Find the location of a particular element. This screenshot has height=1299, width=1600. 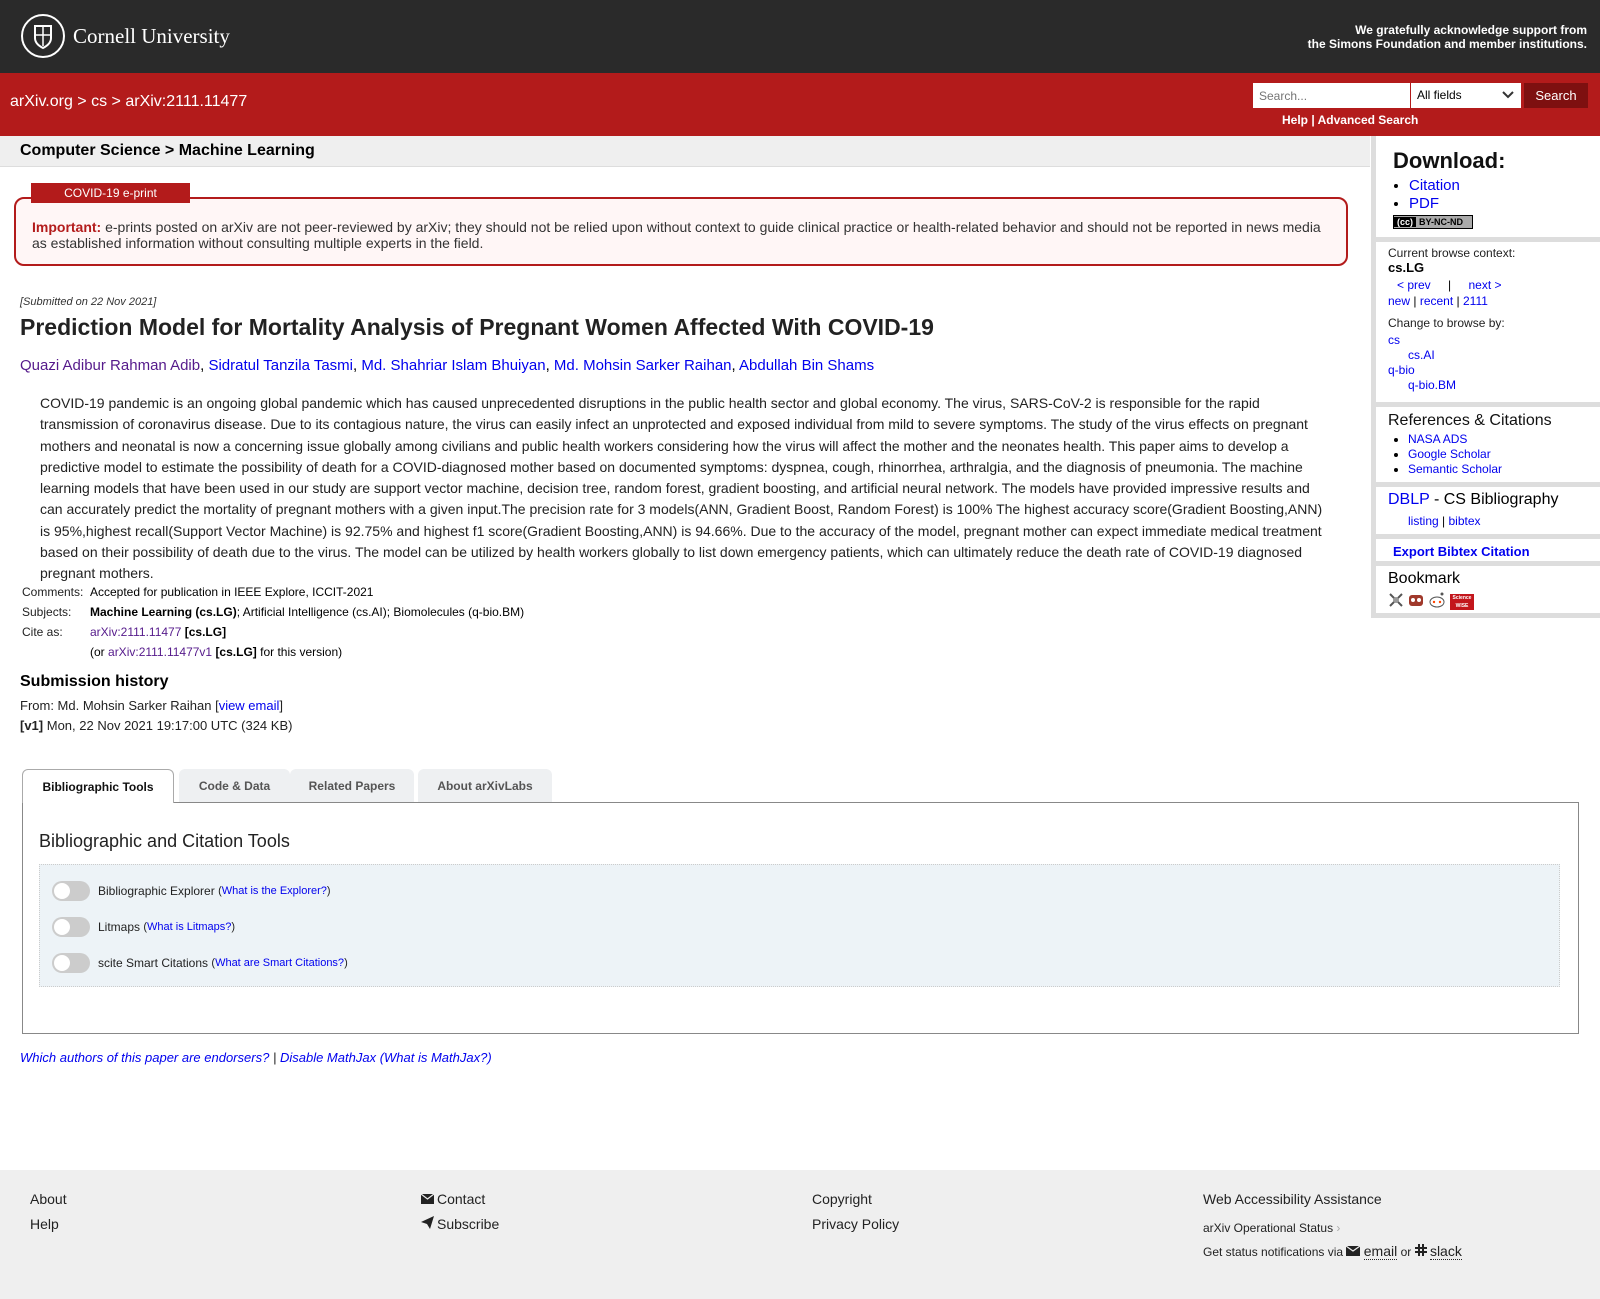

tab-about-arxivlabs: About arXivLabs is located at coordinates (485, 785).